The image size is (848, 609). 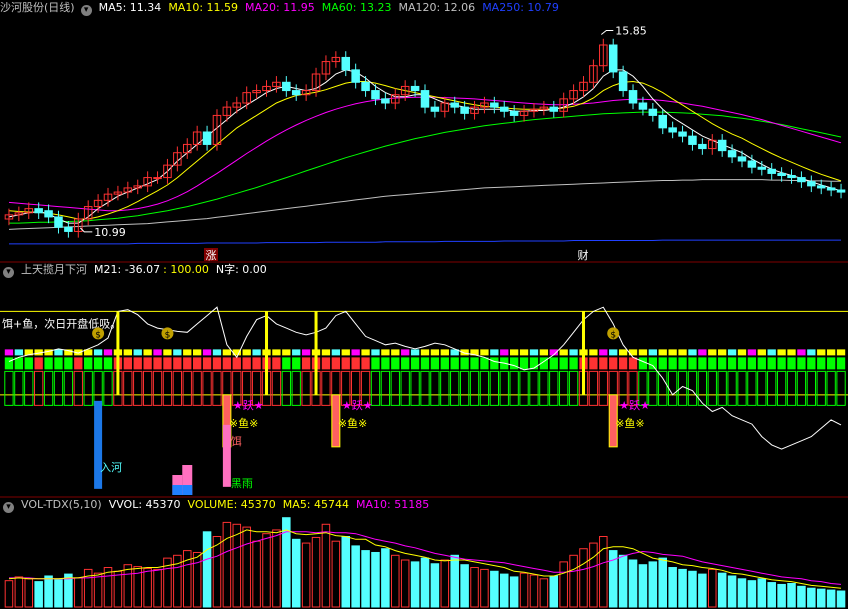 I want to click on stock-title: 沙河股份(日线), so click(x=37, y=7).